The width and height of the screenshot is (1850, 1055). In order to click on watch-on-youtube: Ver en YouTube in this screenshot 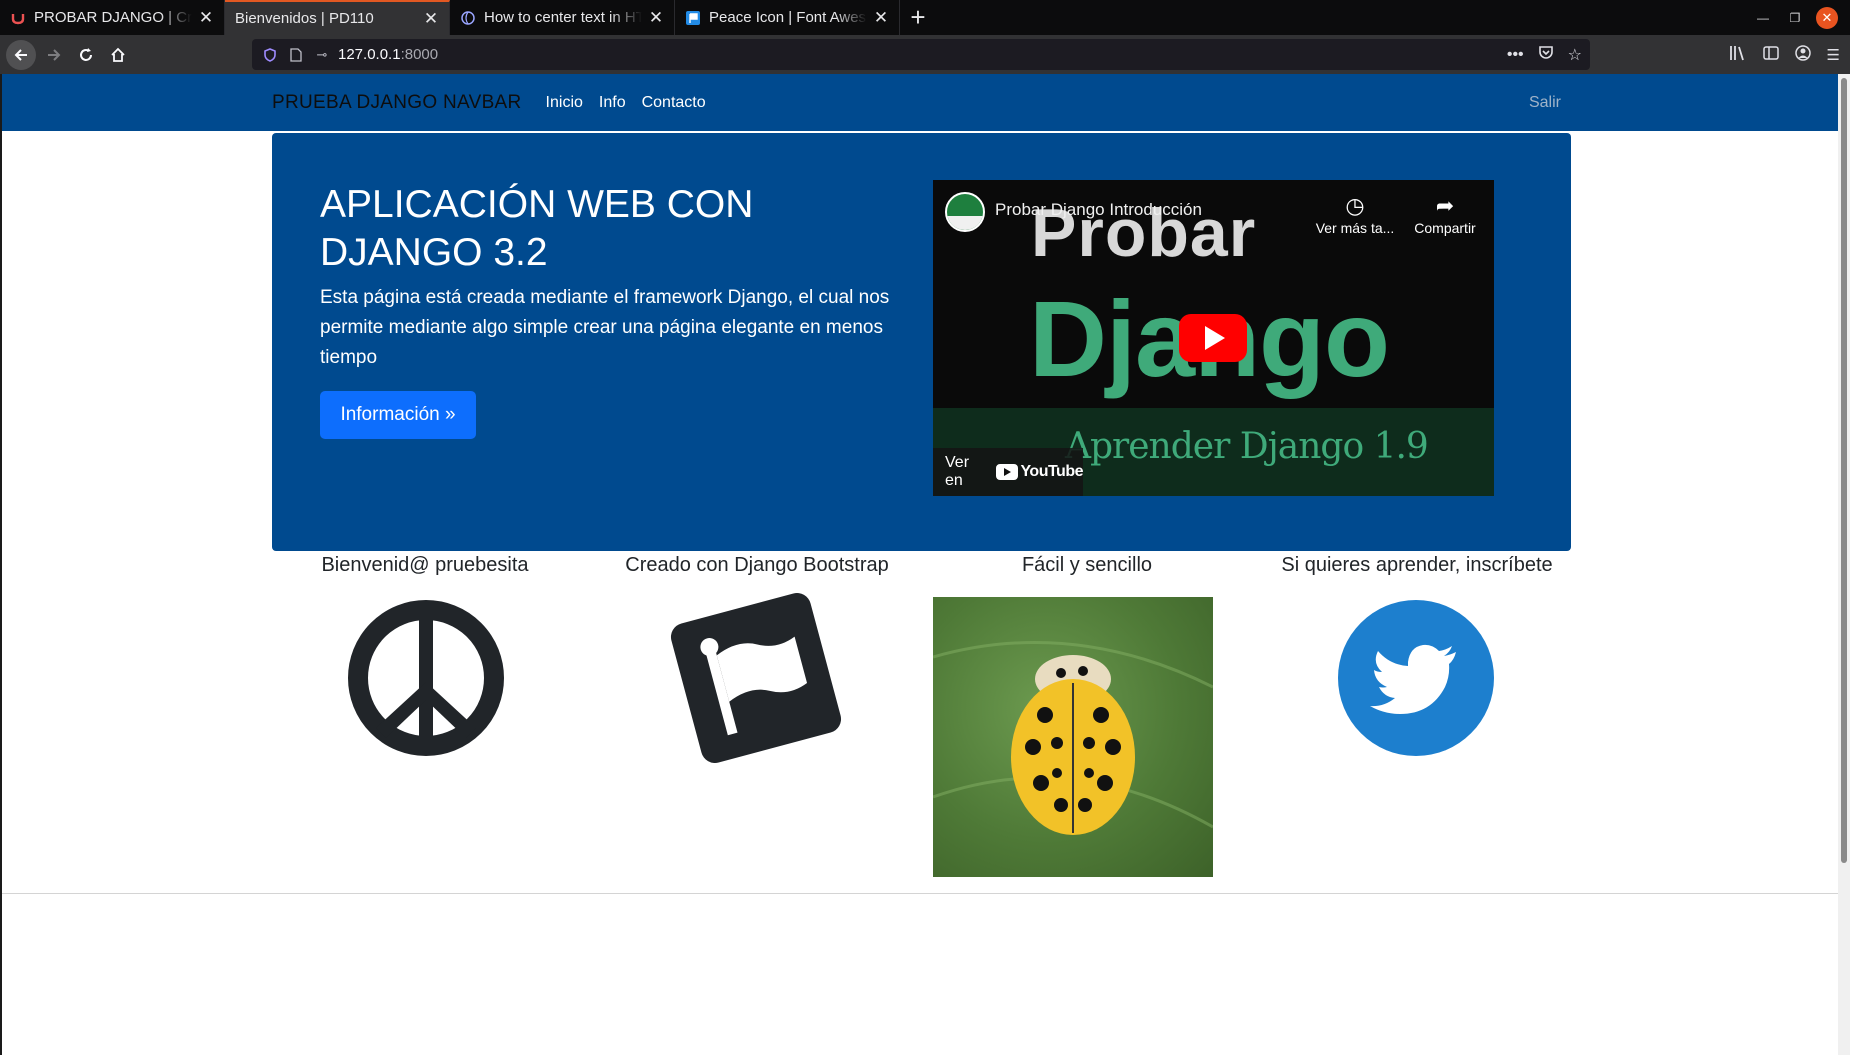, I will do `click(1008, 472)`.